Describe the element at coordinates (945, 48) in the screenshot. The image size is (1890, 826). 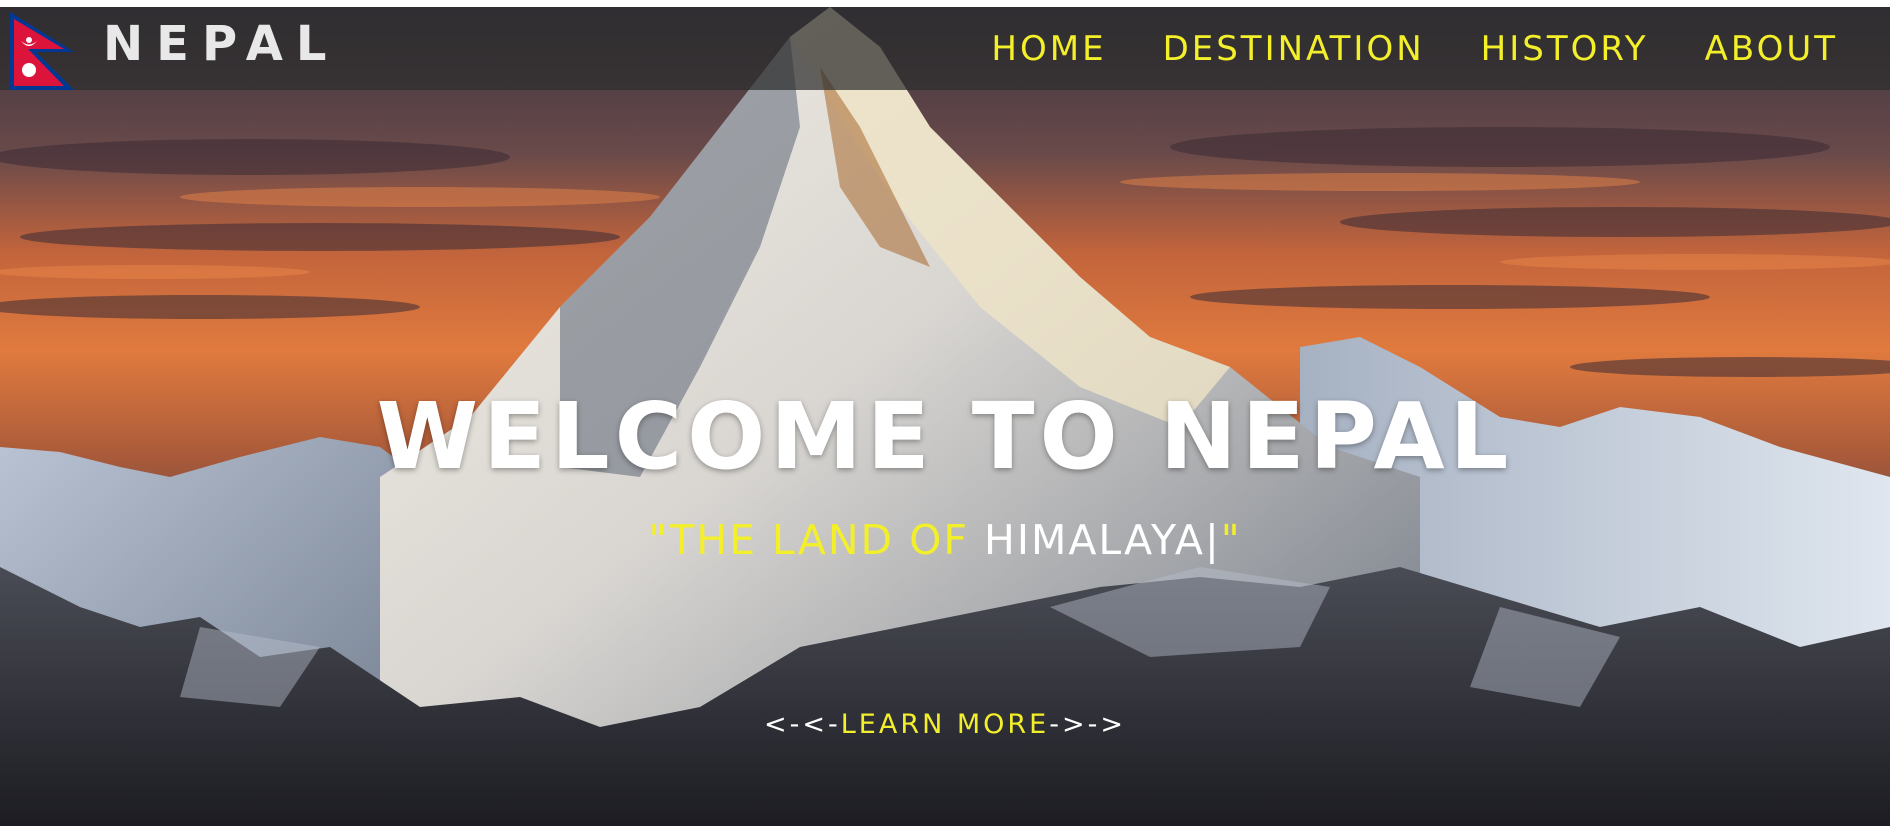
I see `top-navbar: NEPAL HOME DESTINATION HISTORY ABOUT` at that location.